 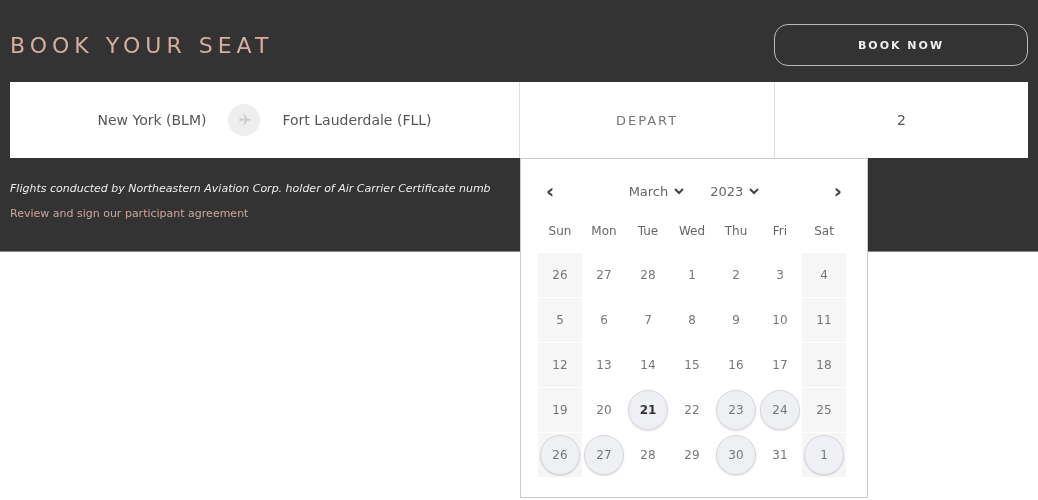 What do you see at coordinates (250, 188) in the screenshot?
I see `disclaimer-text: Flights conducted by Northeastern Aviation Corp. holder of Air Carrier Certificate numb` at bounding box center [250, 188].